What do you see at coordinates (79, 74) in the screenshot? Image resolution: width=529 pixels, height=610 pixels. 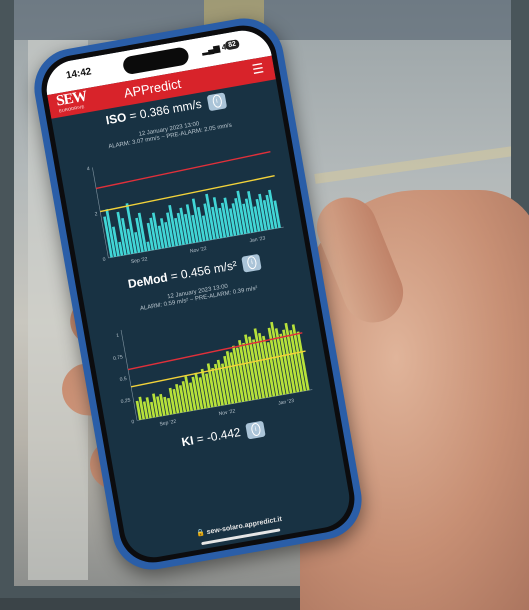 I see `status-time: 14:42` at bounding box center [79, 74].